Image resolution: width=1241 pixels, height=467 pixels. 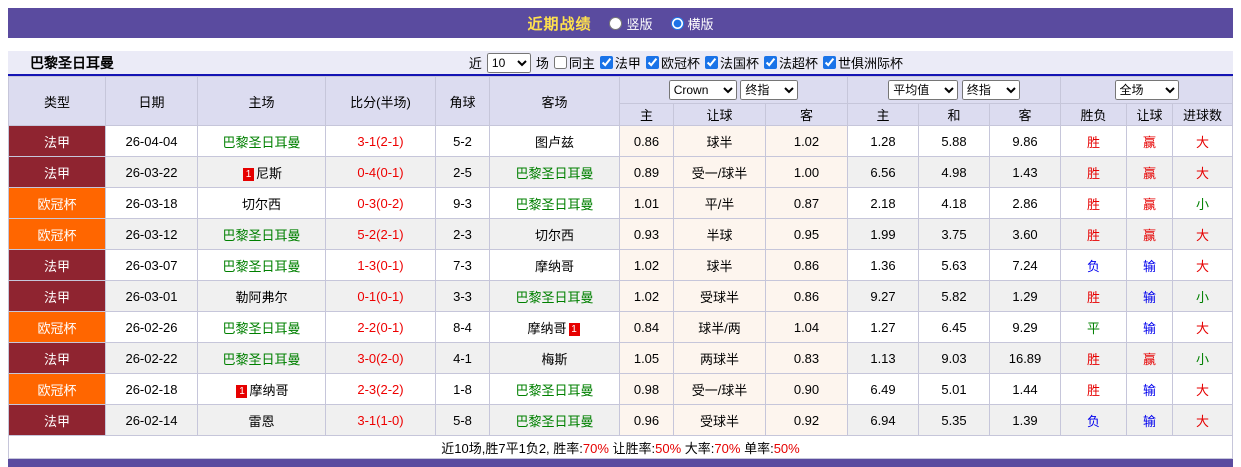 I want to click on league-option-club-world-cup: 世俱洲际杯, so click(x=862, y=62).